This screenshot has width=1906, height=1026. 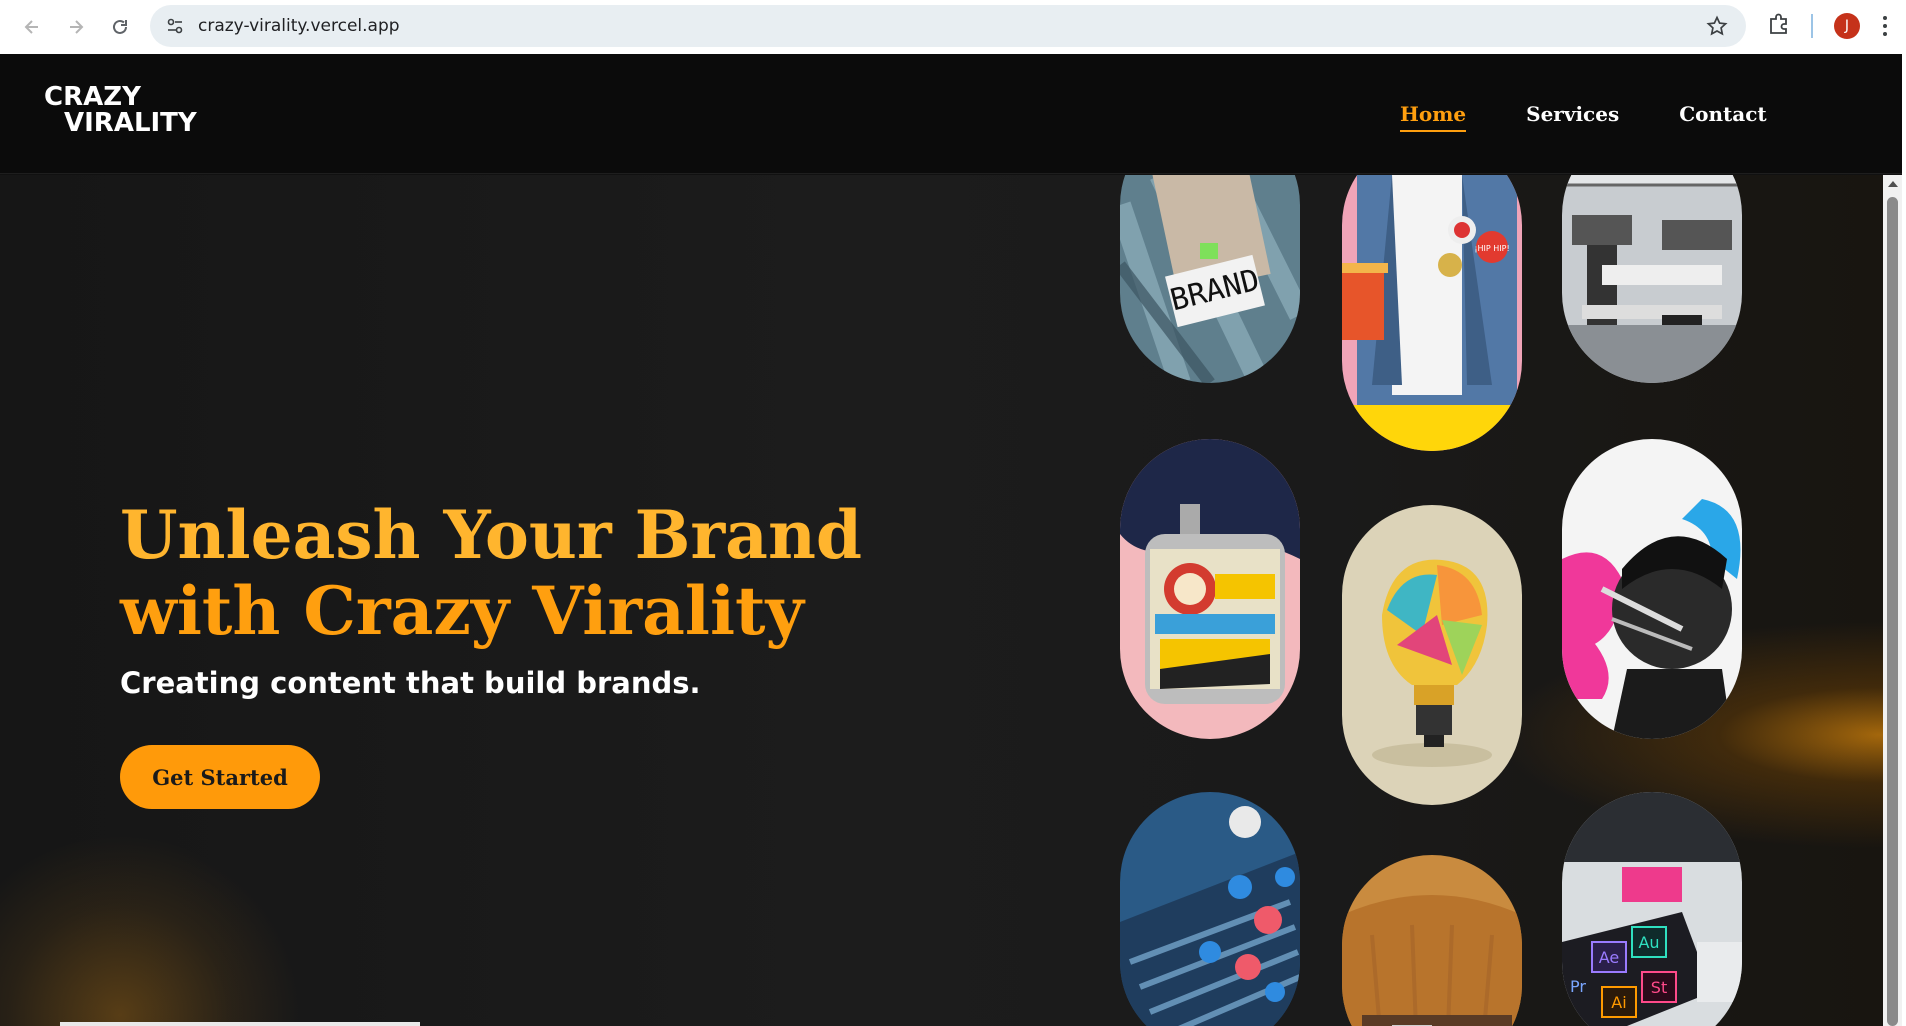 I want to click on pin-label: ¡HIP HIP!, so click(x=1491, y=248).